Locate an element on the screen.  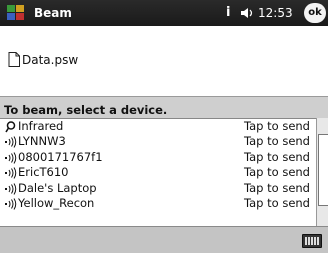
status-indicator: i is located at coordinates (228, 12).